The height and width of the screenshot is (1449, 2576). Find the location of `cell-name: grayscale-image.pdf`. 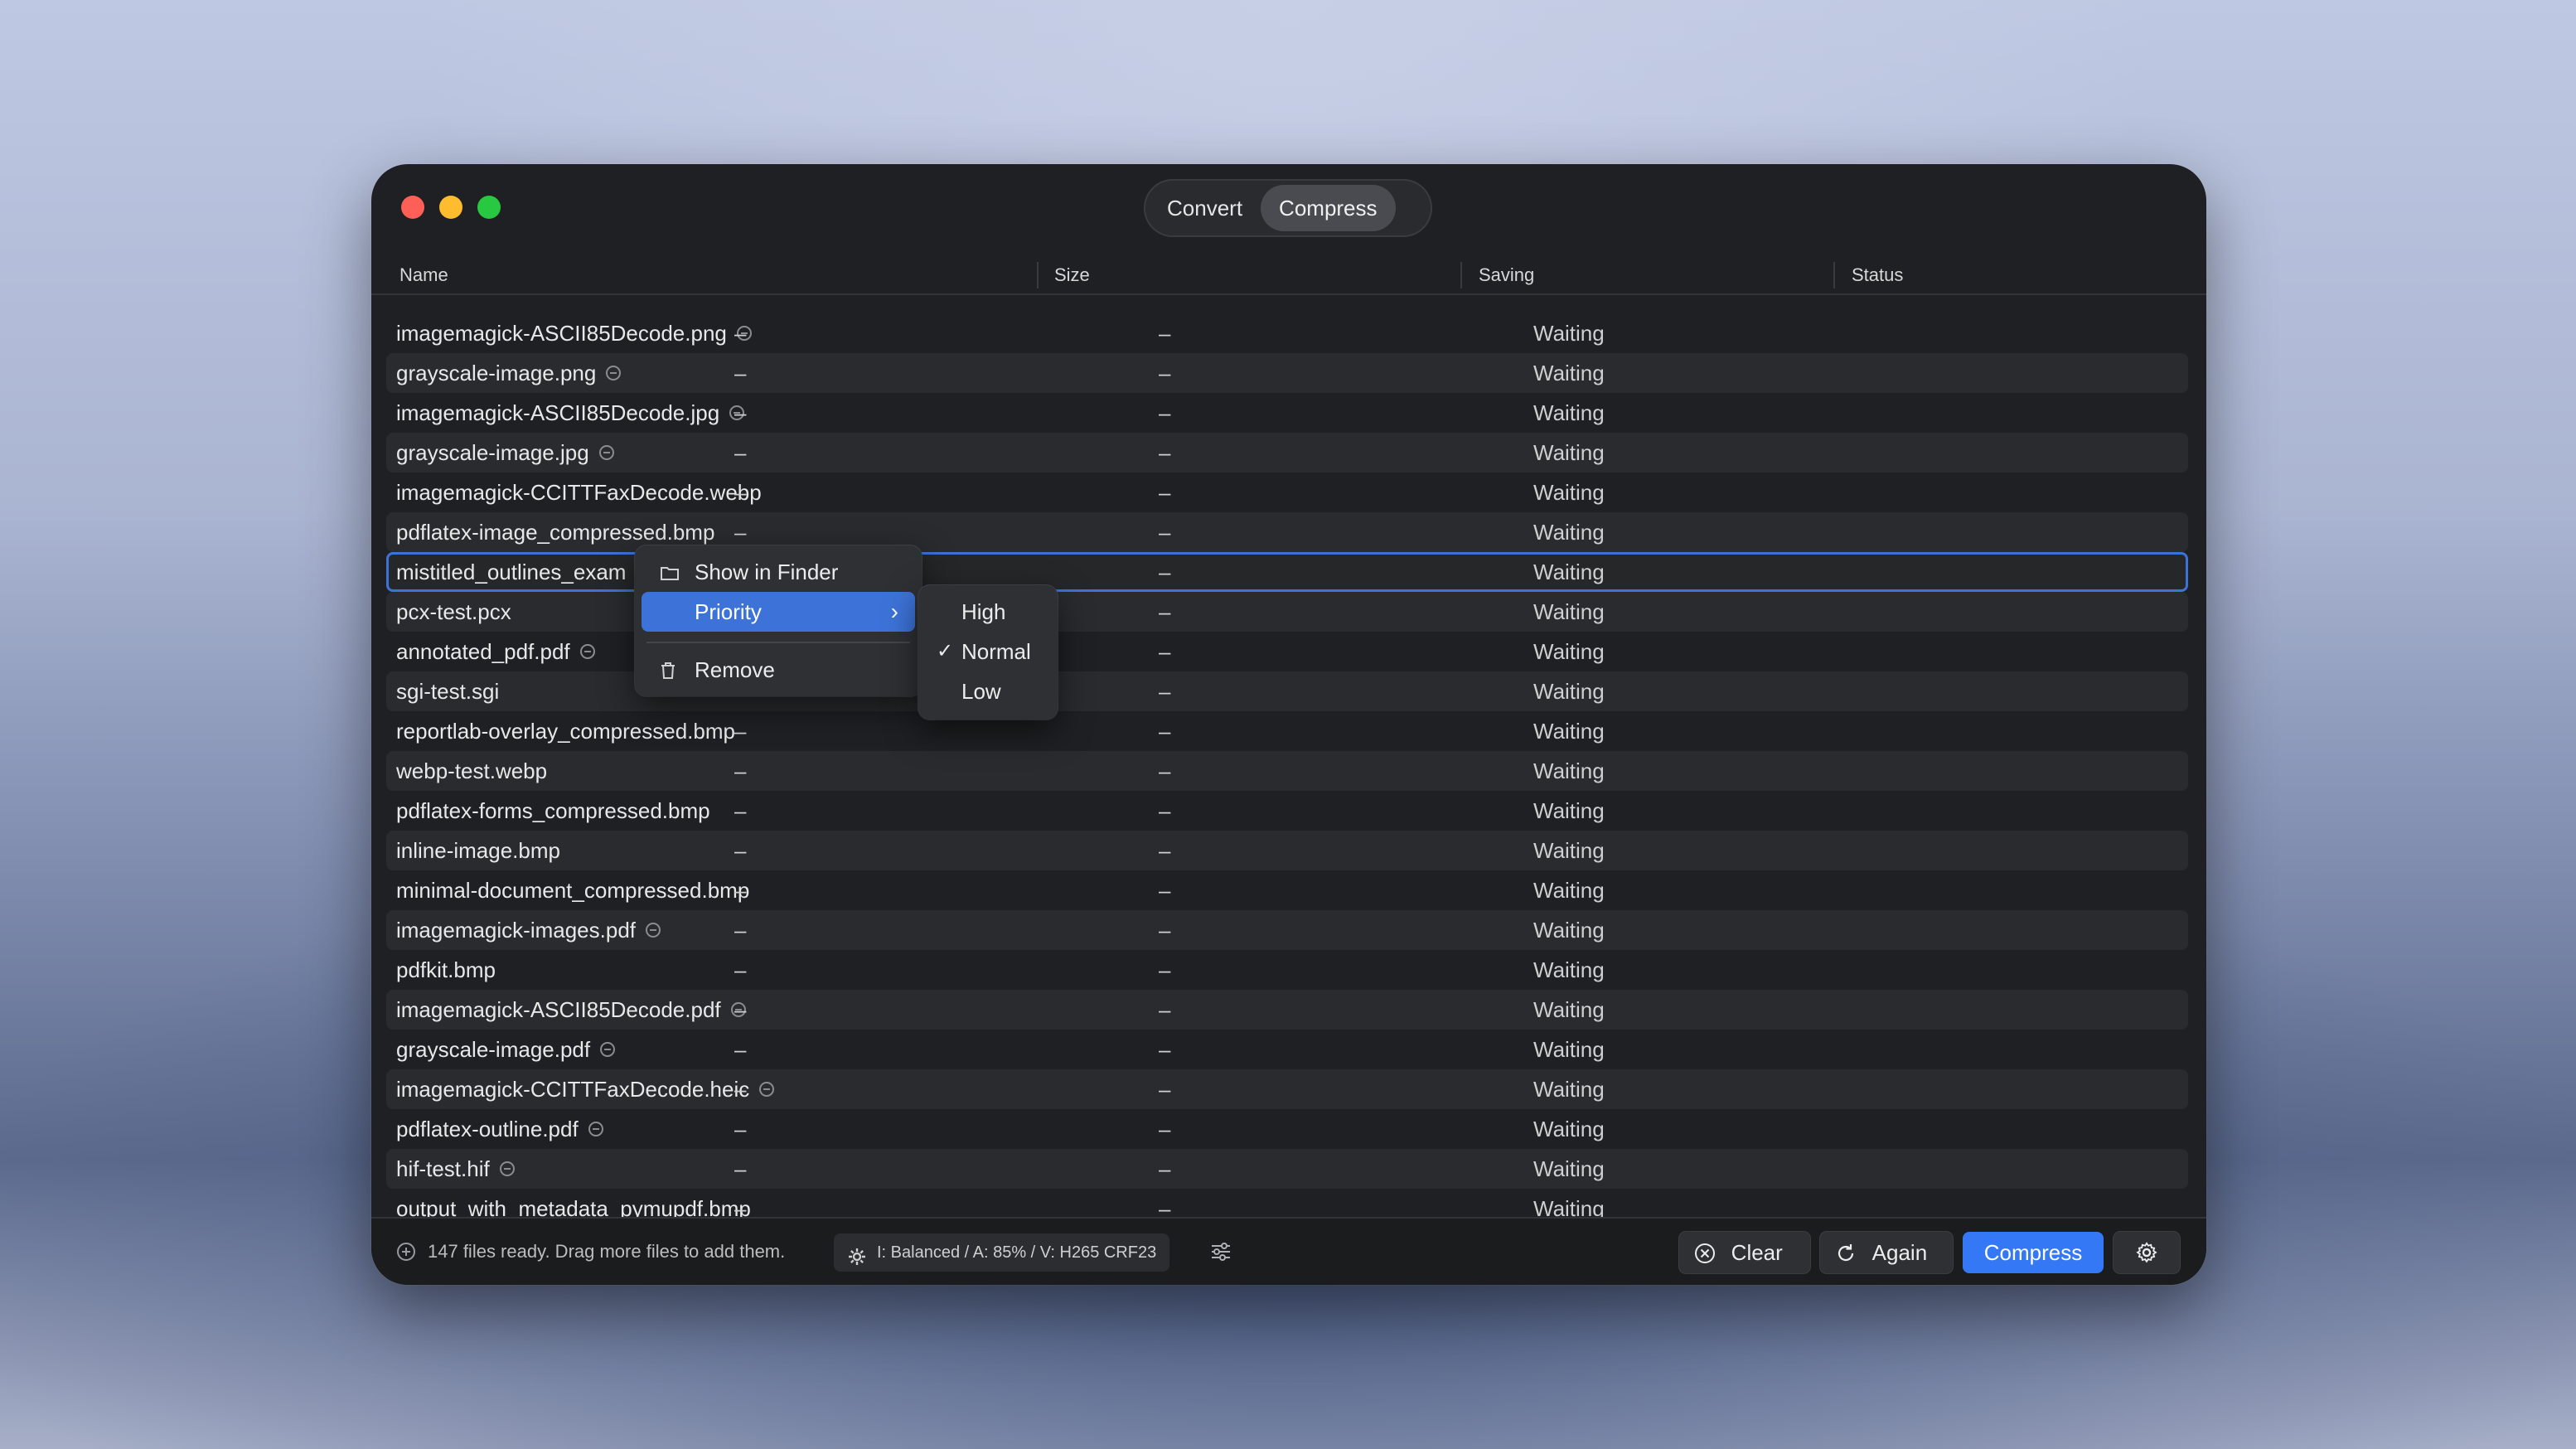

cell-name: grayscale-image.pdf is located at coordinates (506, 1049).